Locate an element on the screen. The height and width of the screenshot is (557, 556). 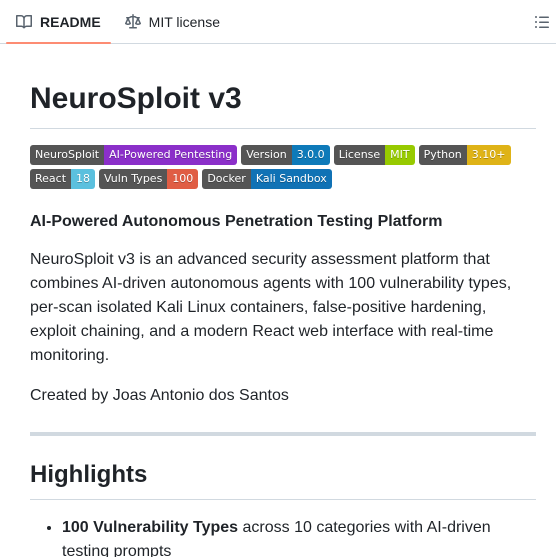
badge: License MIT is located at coordinates (374, 154).